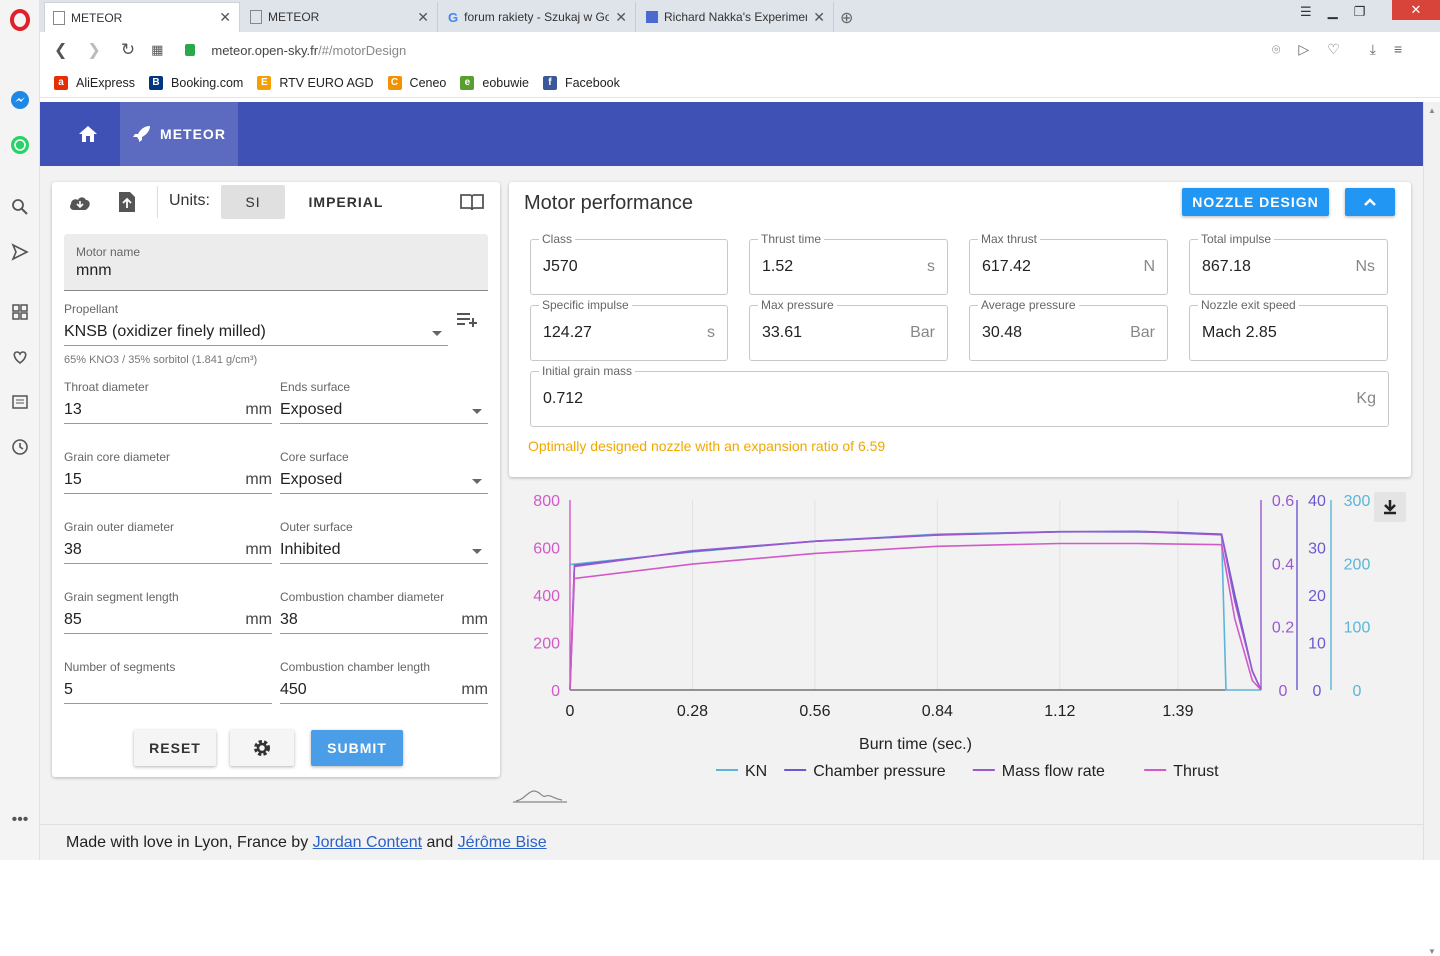 Image resolution: width=1440 pixels, height=956 pixels. Describe the element at coordinates (128, 50) in the screenshot. I see `reload-icon: ↻` at that location.